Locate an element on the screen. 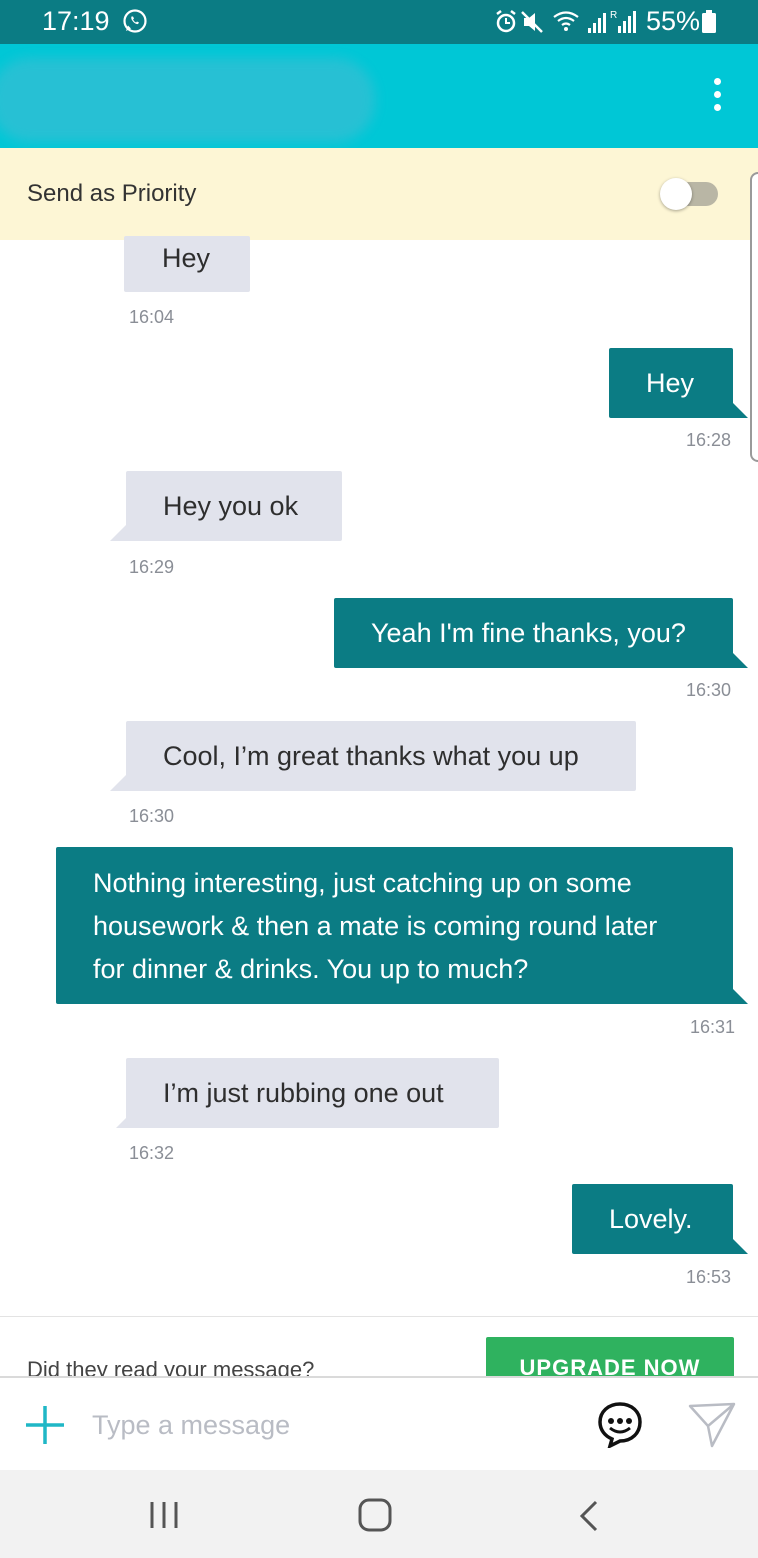 The width and height of the screenshot is (758, 1558). message-composer is located at coordinates (379, 1424).